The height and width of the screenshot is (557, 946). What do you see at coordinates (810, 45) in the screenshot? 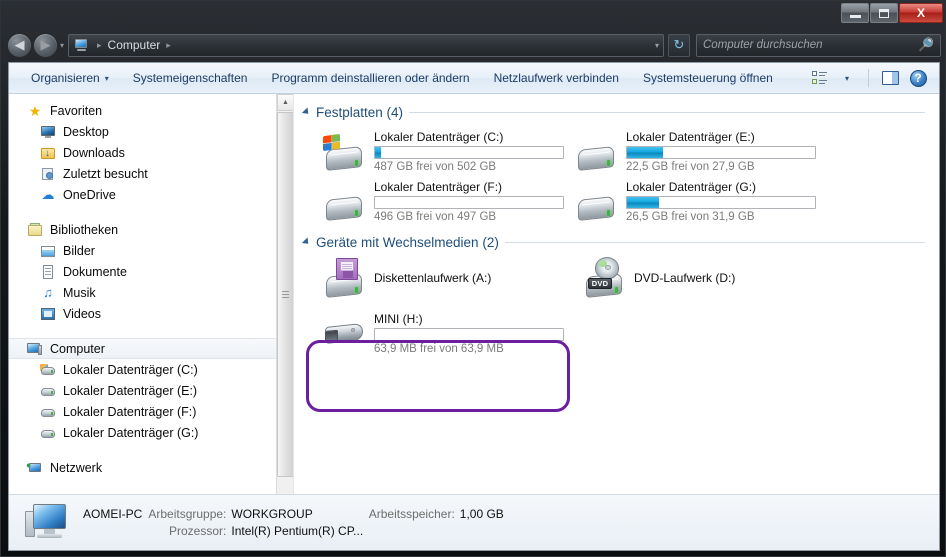
I see `search-input` at bounding box center [810, 45].